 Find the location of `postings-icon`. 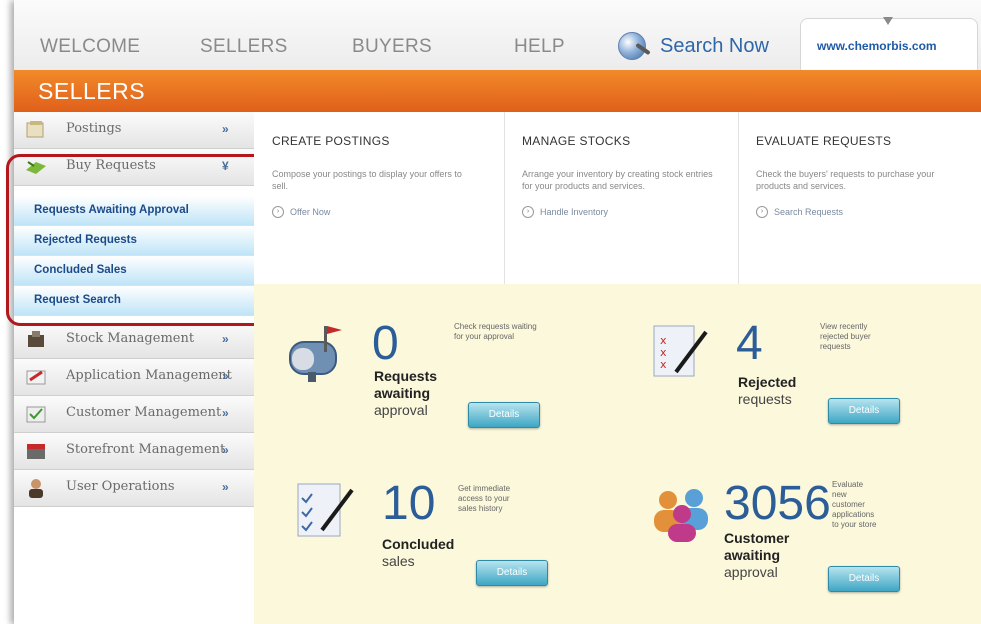

postings-icon is located at coordinates (35, 129).